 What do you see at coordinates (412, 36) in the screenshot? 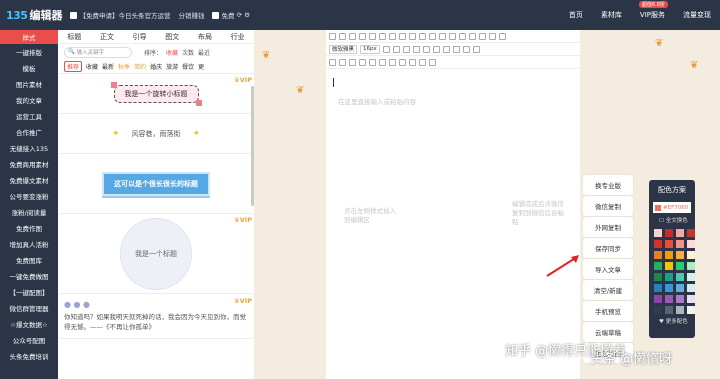
I see `bg-color-icon` at bounding box center [412, 36].